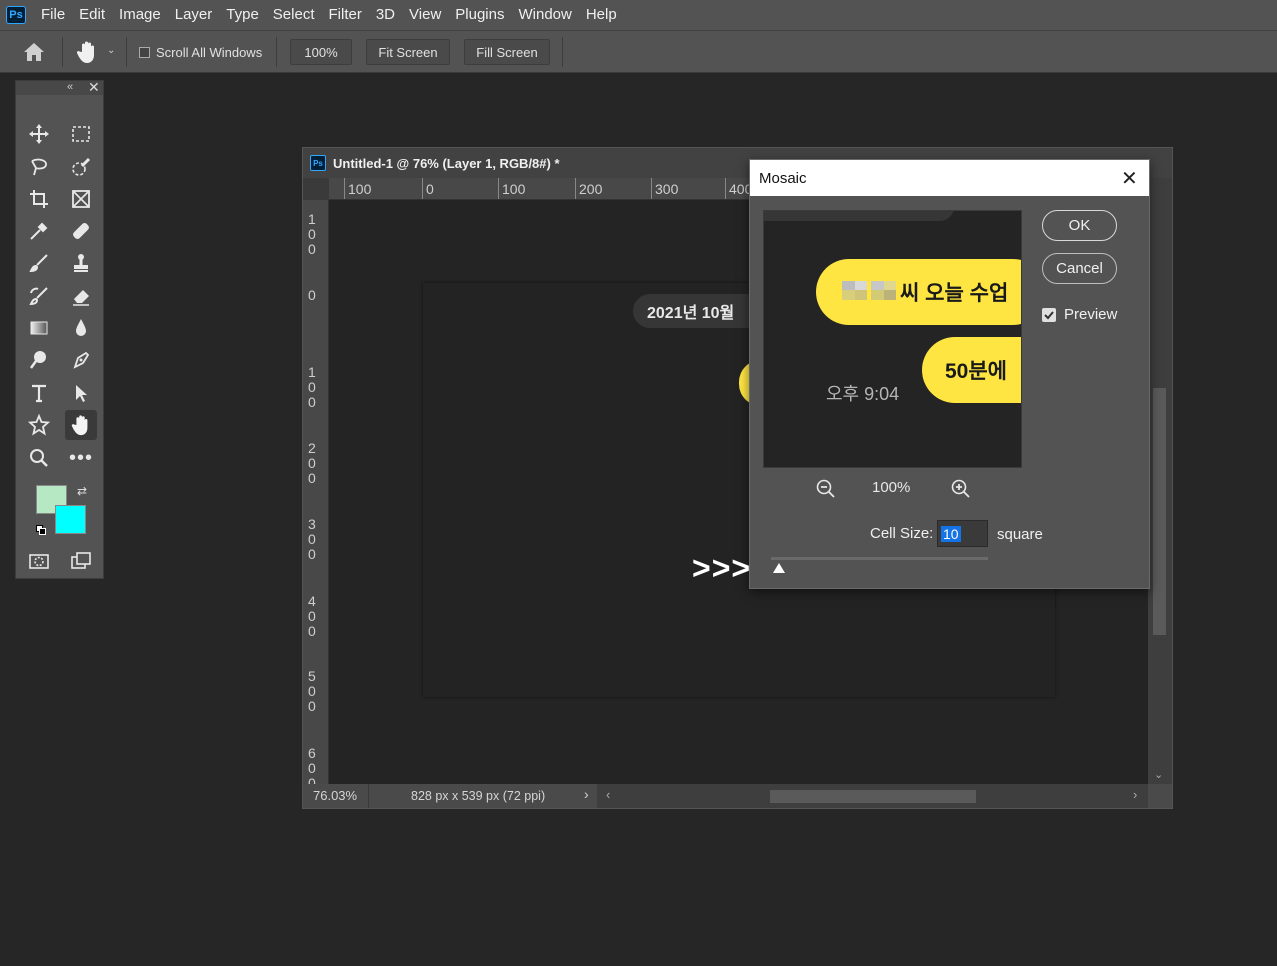 This screenshot has height=966, width=1277. Describe the element at coordinates (87, 54) in the screenshot. I see `hand-icon` at that location.